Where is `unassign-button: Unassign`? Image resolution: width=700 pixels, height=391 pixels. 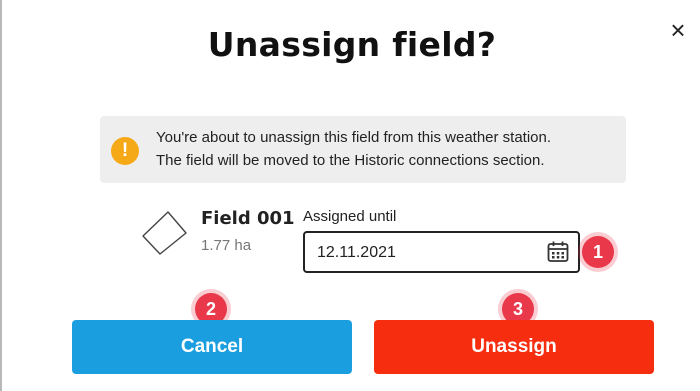
unassign-button: Unassign is located at coordinates (514, 347).